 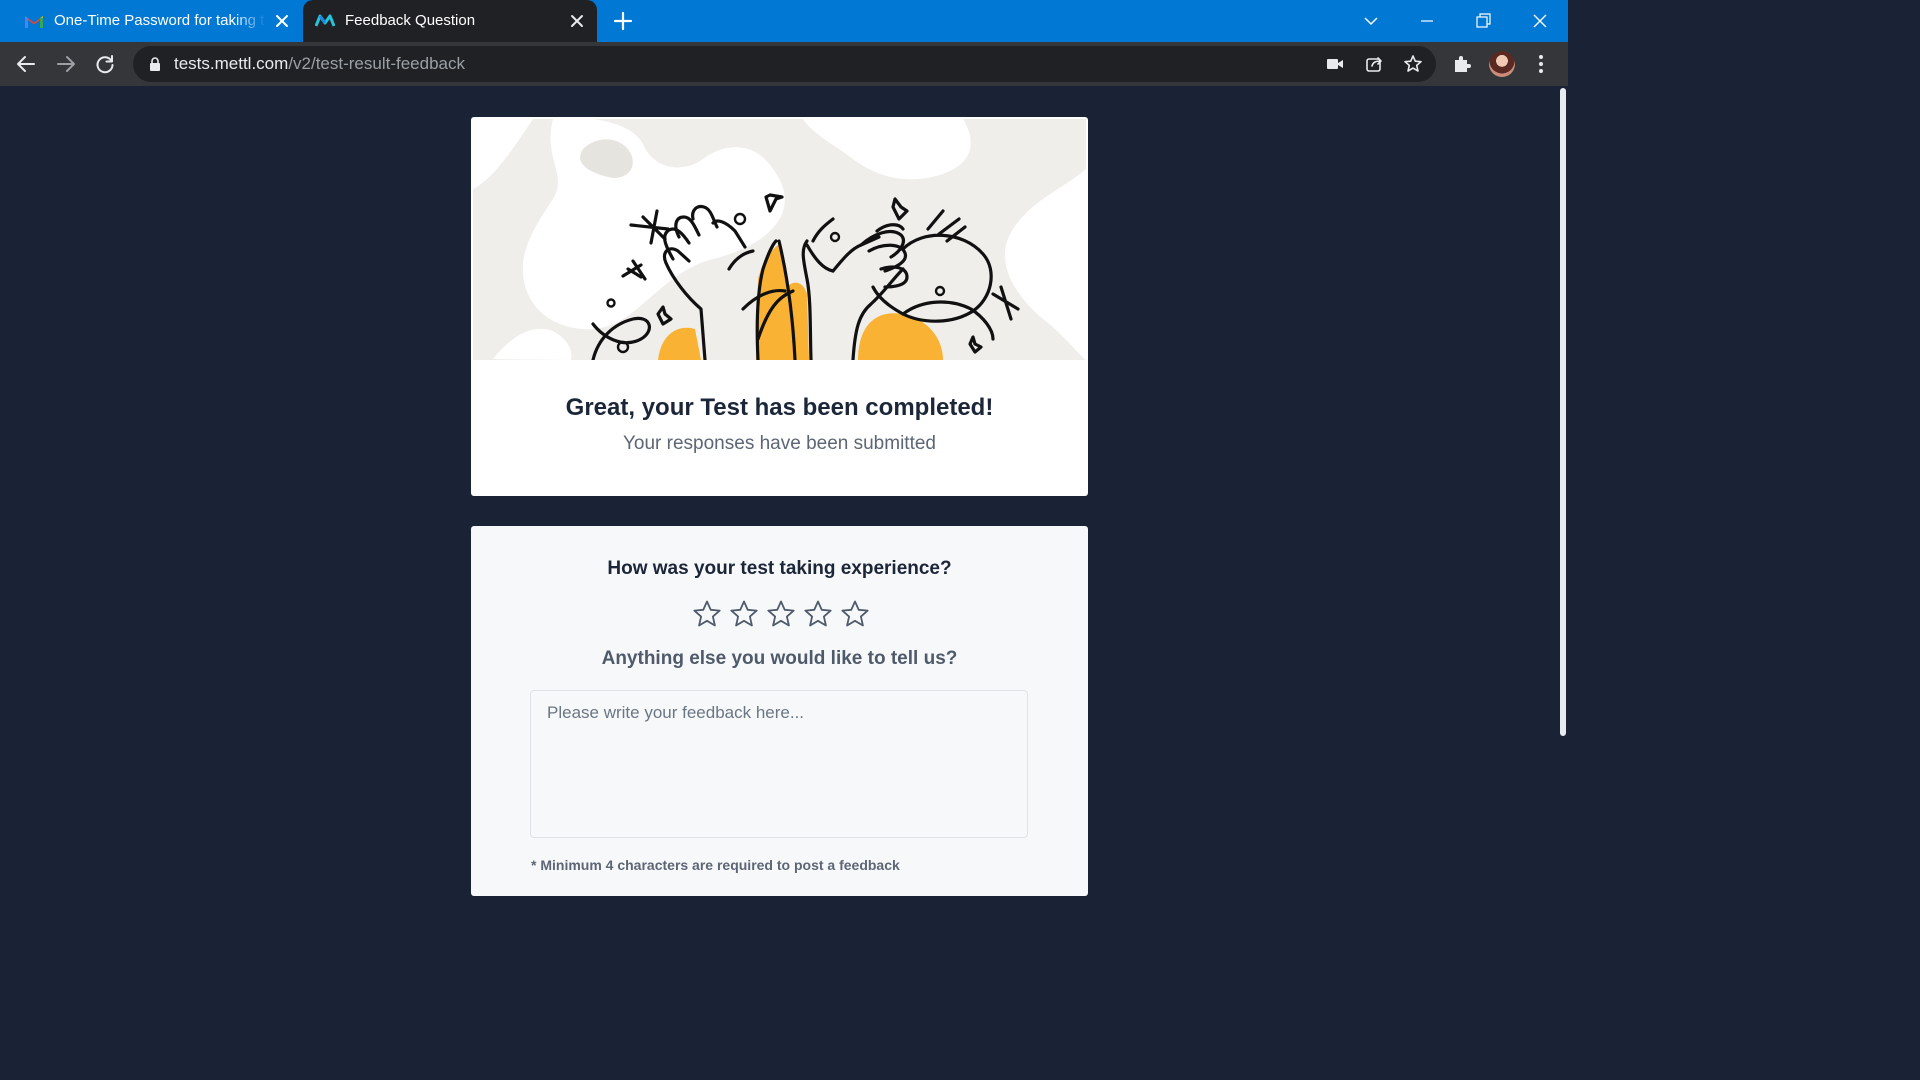 What do you see at coordinates (818, 614) in the screenshot?
I see `star-4-icon` at bounding box center [818, 614].